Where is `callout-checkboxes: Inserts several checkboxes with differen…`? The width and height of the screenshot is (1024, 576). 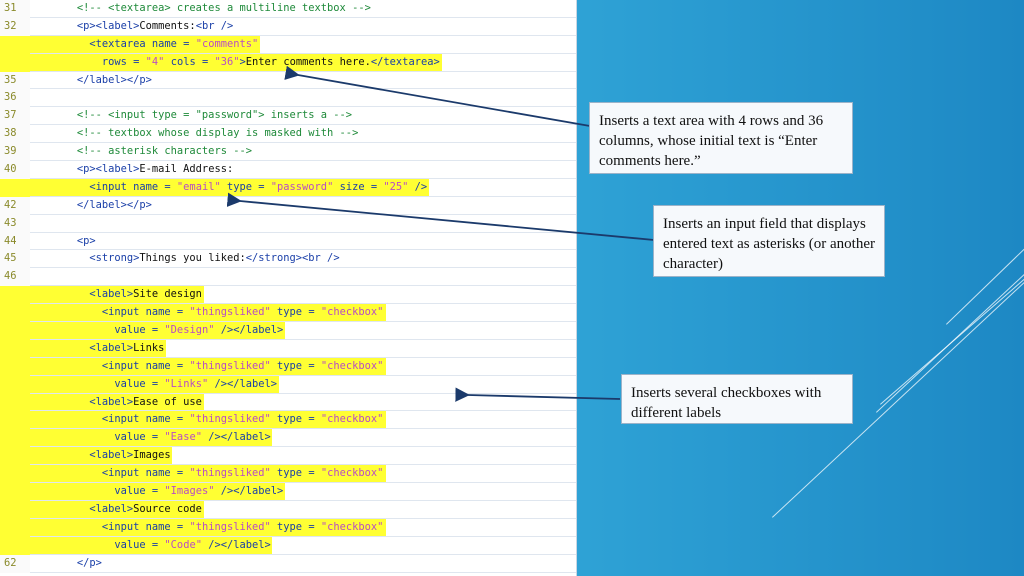 callout-checkboxes: Inserts several checkboxes with differen… is located at coordinates (737, 399).